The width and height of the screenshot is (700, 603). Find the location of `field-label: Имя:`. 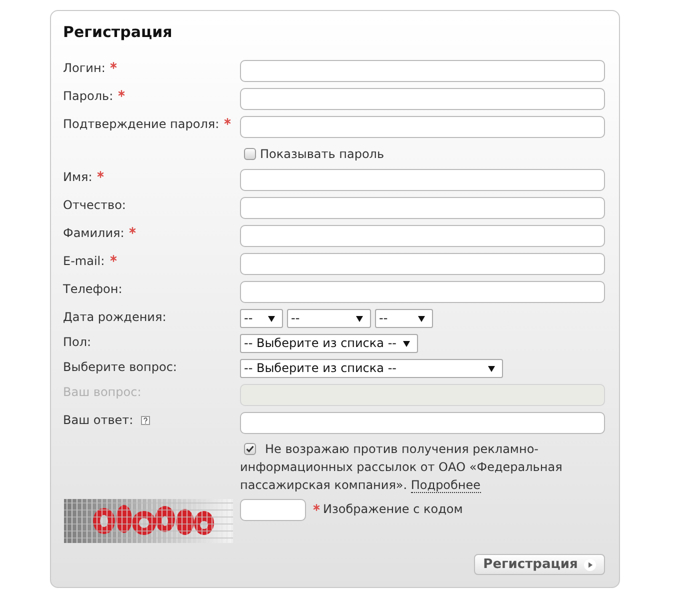

field-label: Имя: is located at coordinates (77, 177).